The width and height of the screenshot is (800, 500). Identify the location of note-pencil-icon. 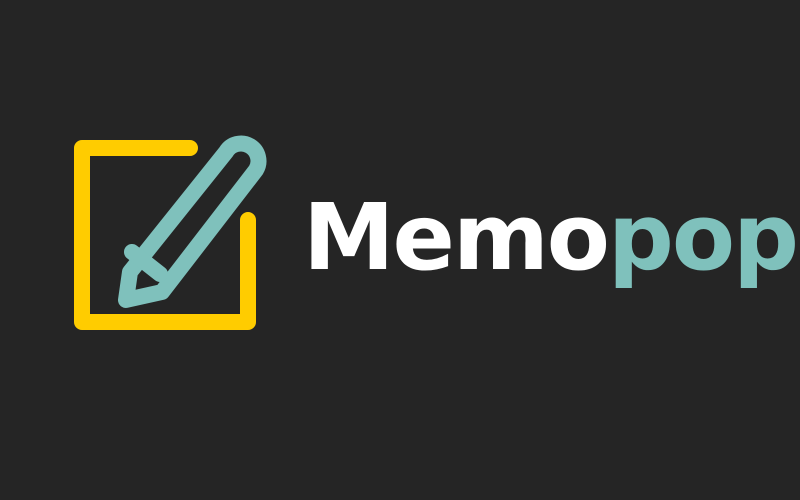
(170, 232).